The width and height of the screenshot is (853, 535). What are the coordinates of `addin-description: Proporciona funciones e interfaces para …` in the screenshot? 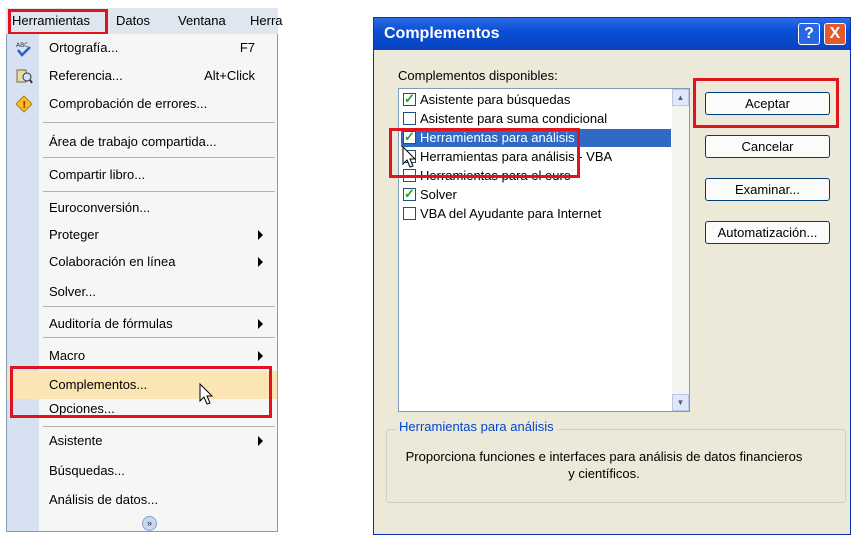 It's located at (604, 465).